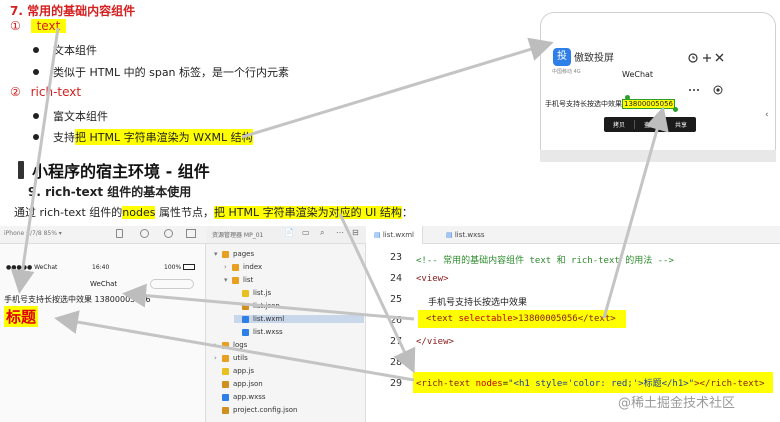 The image size is (780, 422). What do you see at coordinates (234, 346) in the screenshot?
I see `arrow-richtext-to-heading` at bounding box center [234, 346].